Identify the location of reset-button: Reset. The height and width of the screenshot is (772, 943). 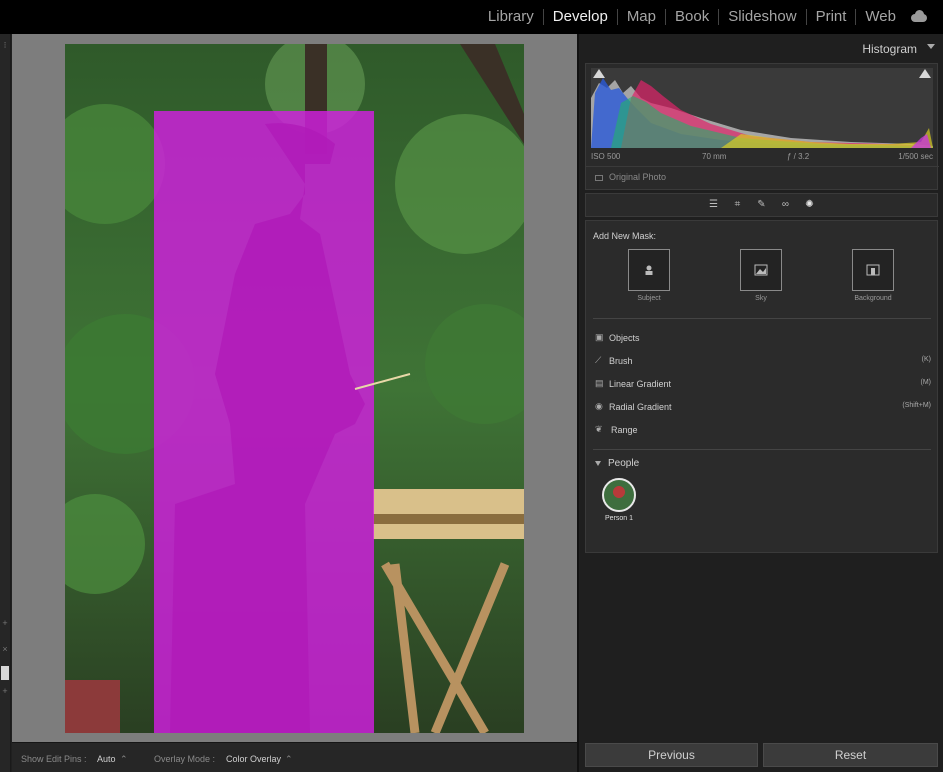
(850, 755).